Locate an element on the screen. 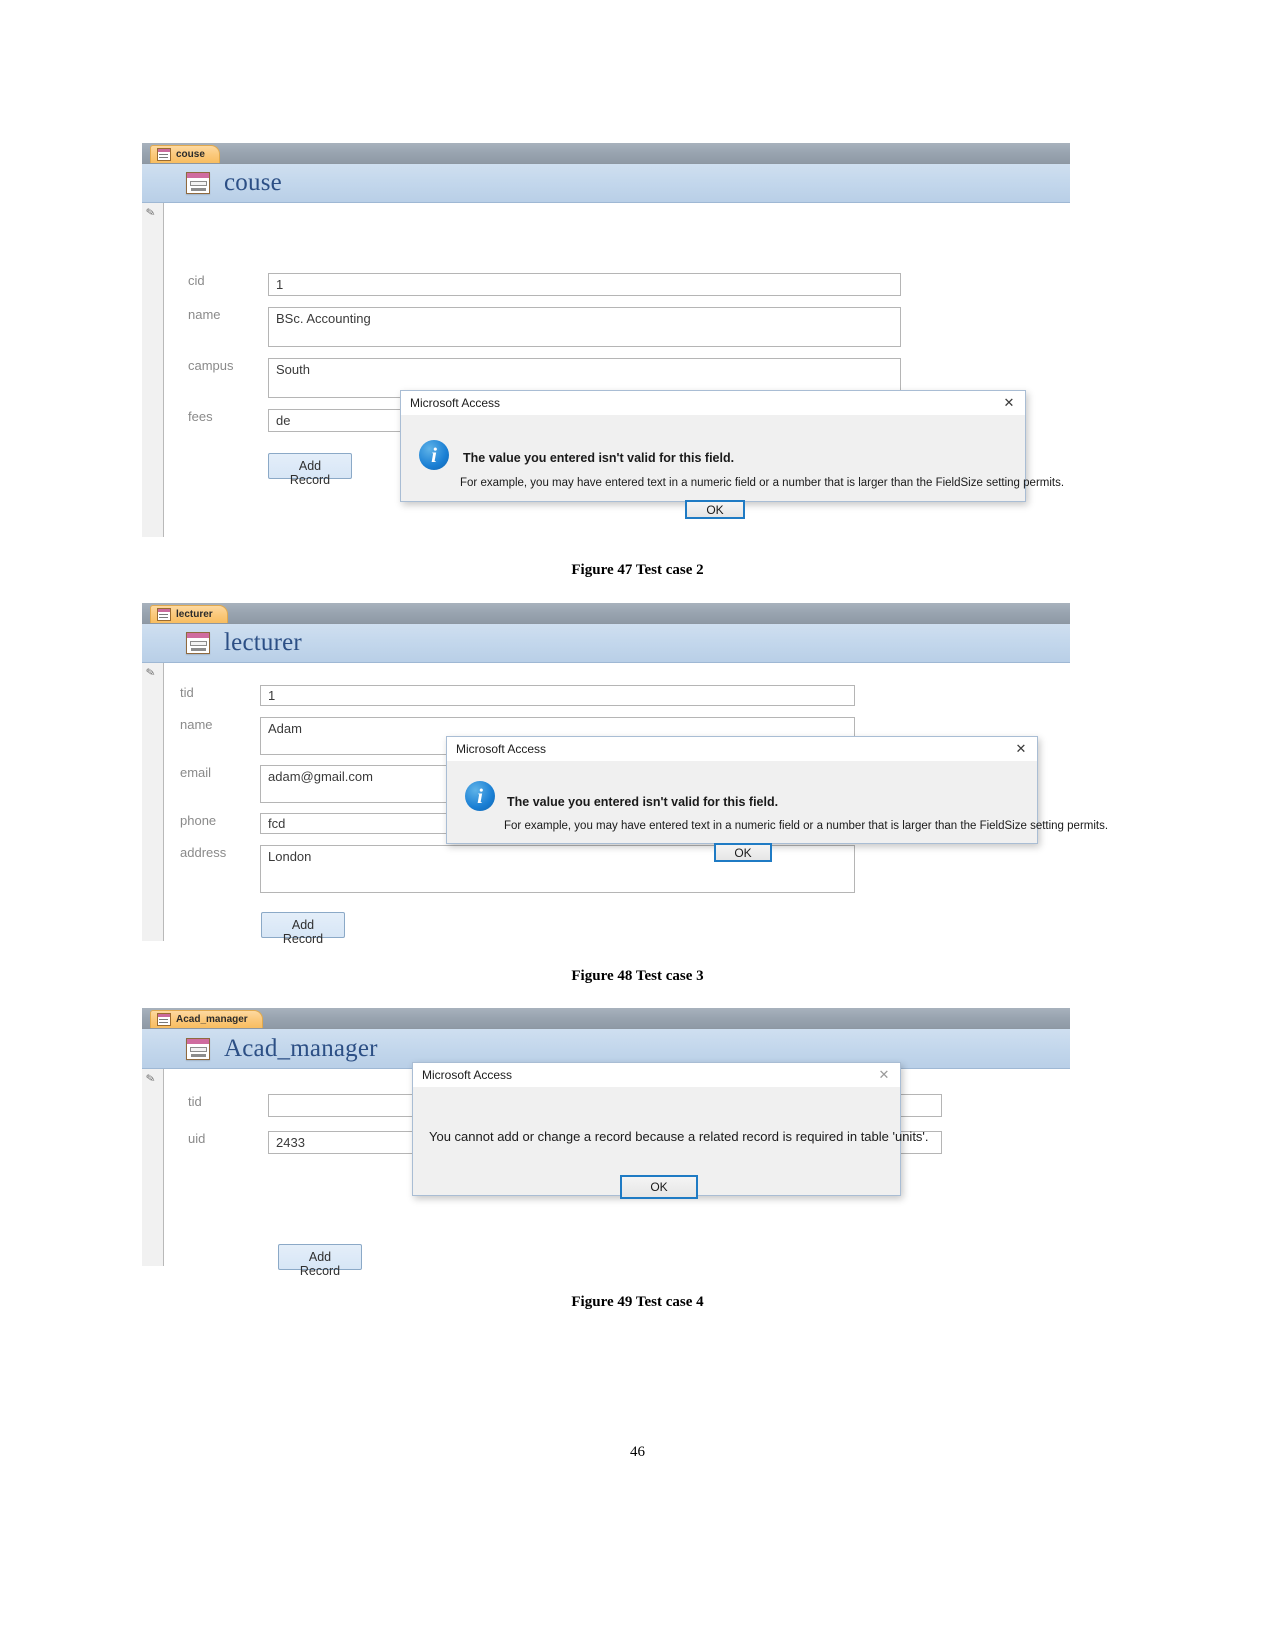 This screenshot has height=1651, width=1275. field-row-address: address is located at coordinates (560, 869).